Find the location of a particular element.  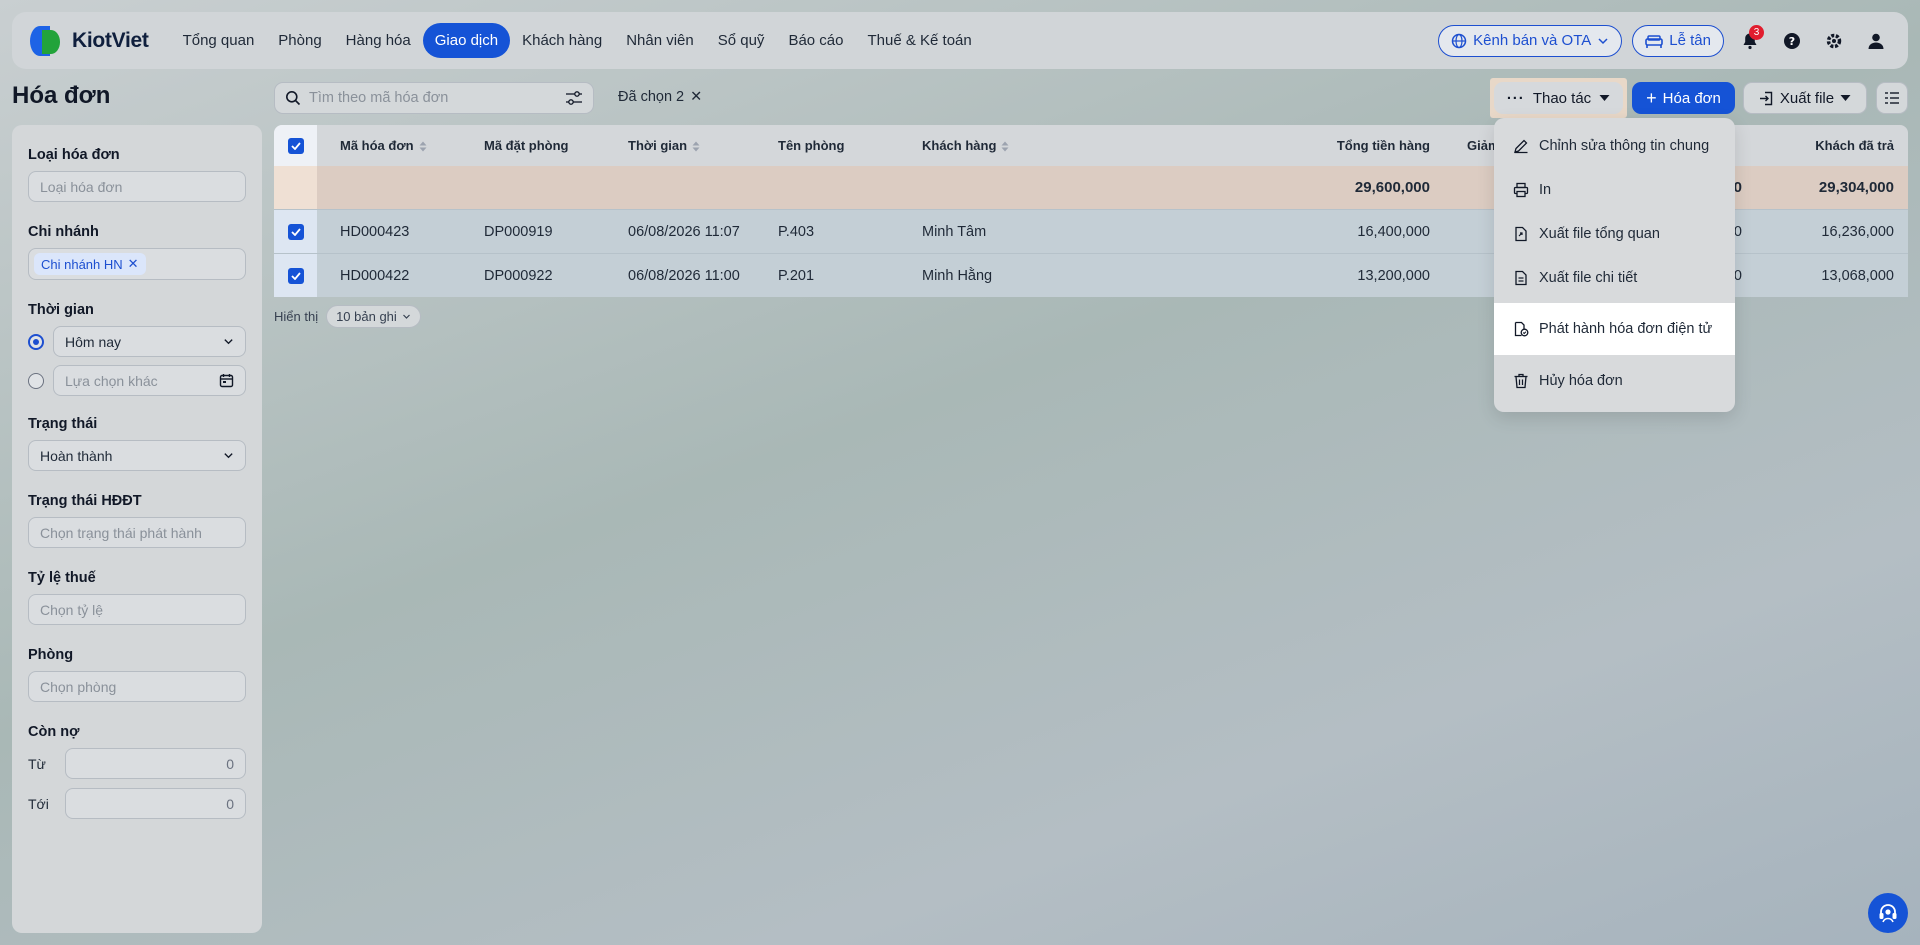

notification-badge: 3 is located at coordinates (1756, 32).